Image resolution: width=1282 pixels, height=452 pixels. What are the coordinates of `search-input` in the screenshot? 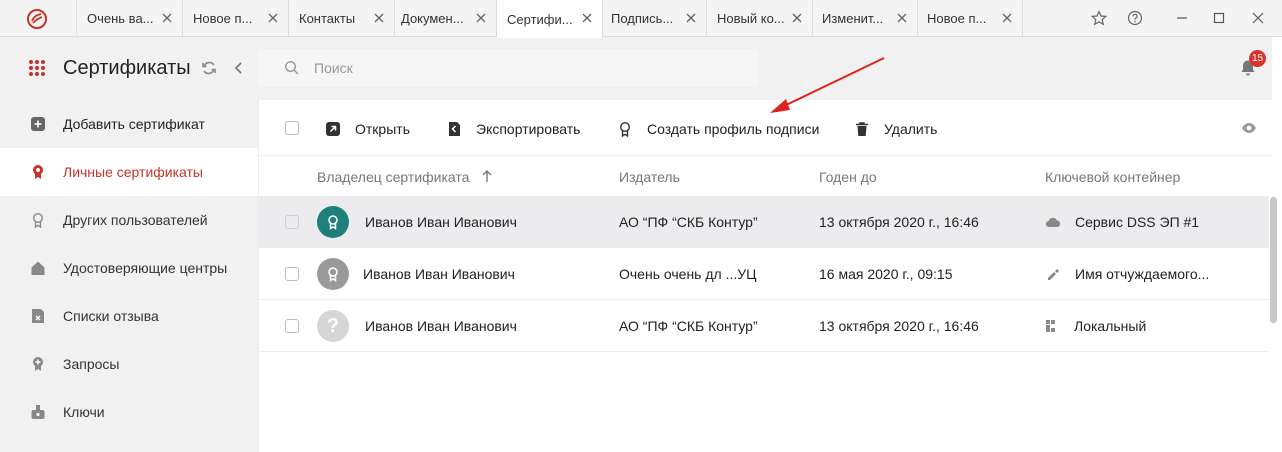 It's located at (514, 68).